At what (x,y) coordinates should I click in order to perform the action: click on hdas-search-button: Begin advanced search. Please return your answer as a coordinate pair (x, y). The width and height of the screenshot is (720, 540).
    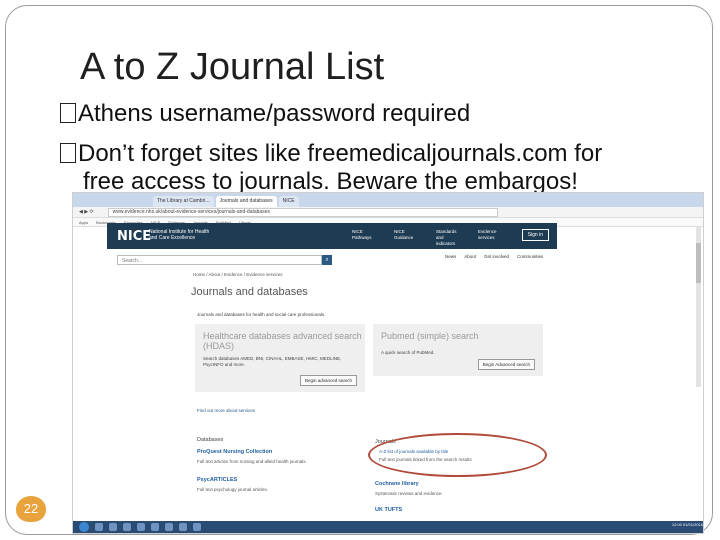
    Looking at the image, I should click on (328, 380).